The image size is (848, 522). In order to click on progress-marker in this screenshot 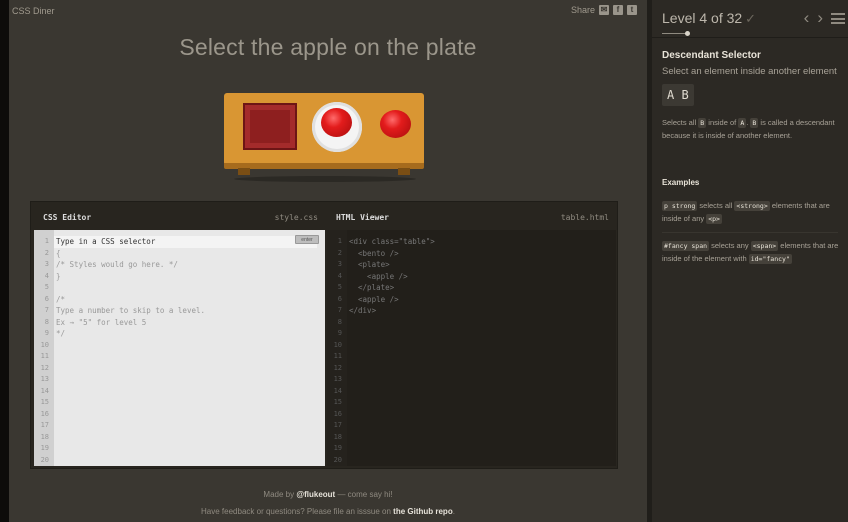, I will do `click(687, 33)`.